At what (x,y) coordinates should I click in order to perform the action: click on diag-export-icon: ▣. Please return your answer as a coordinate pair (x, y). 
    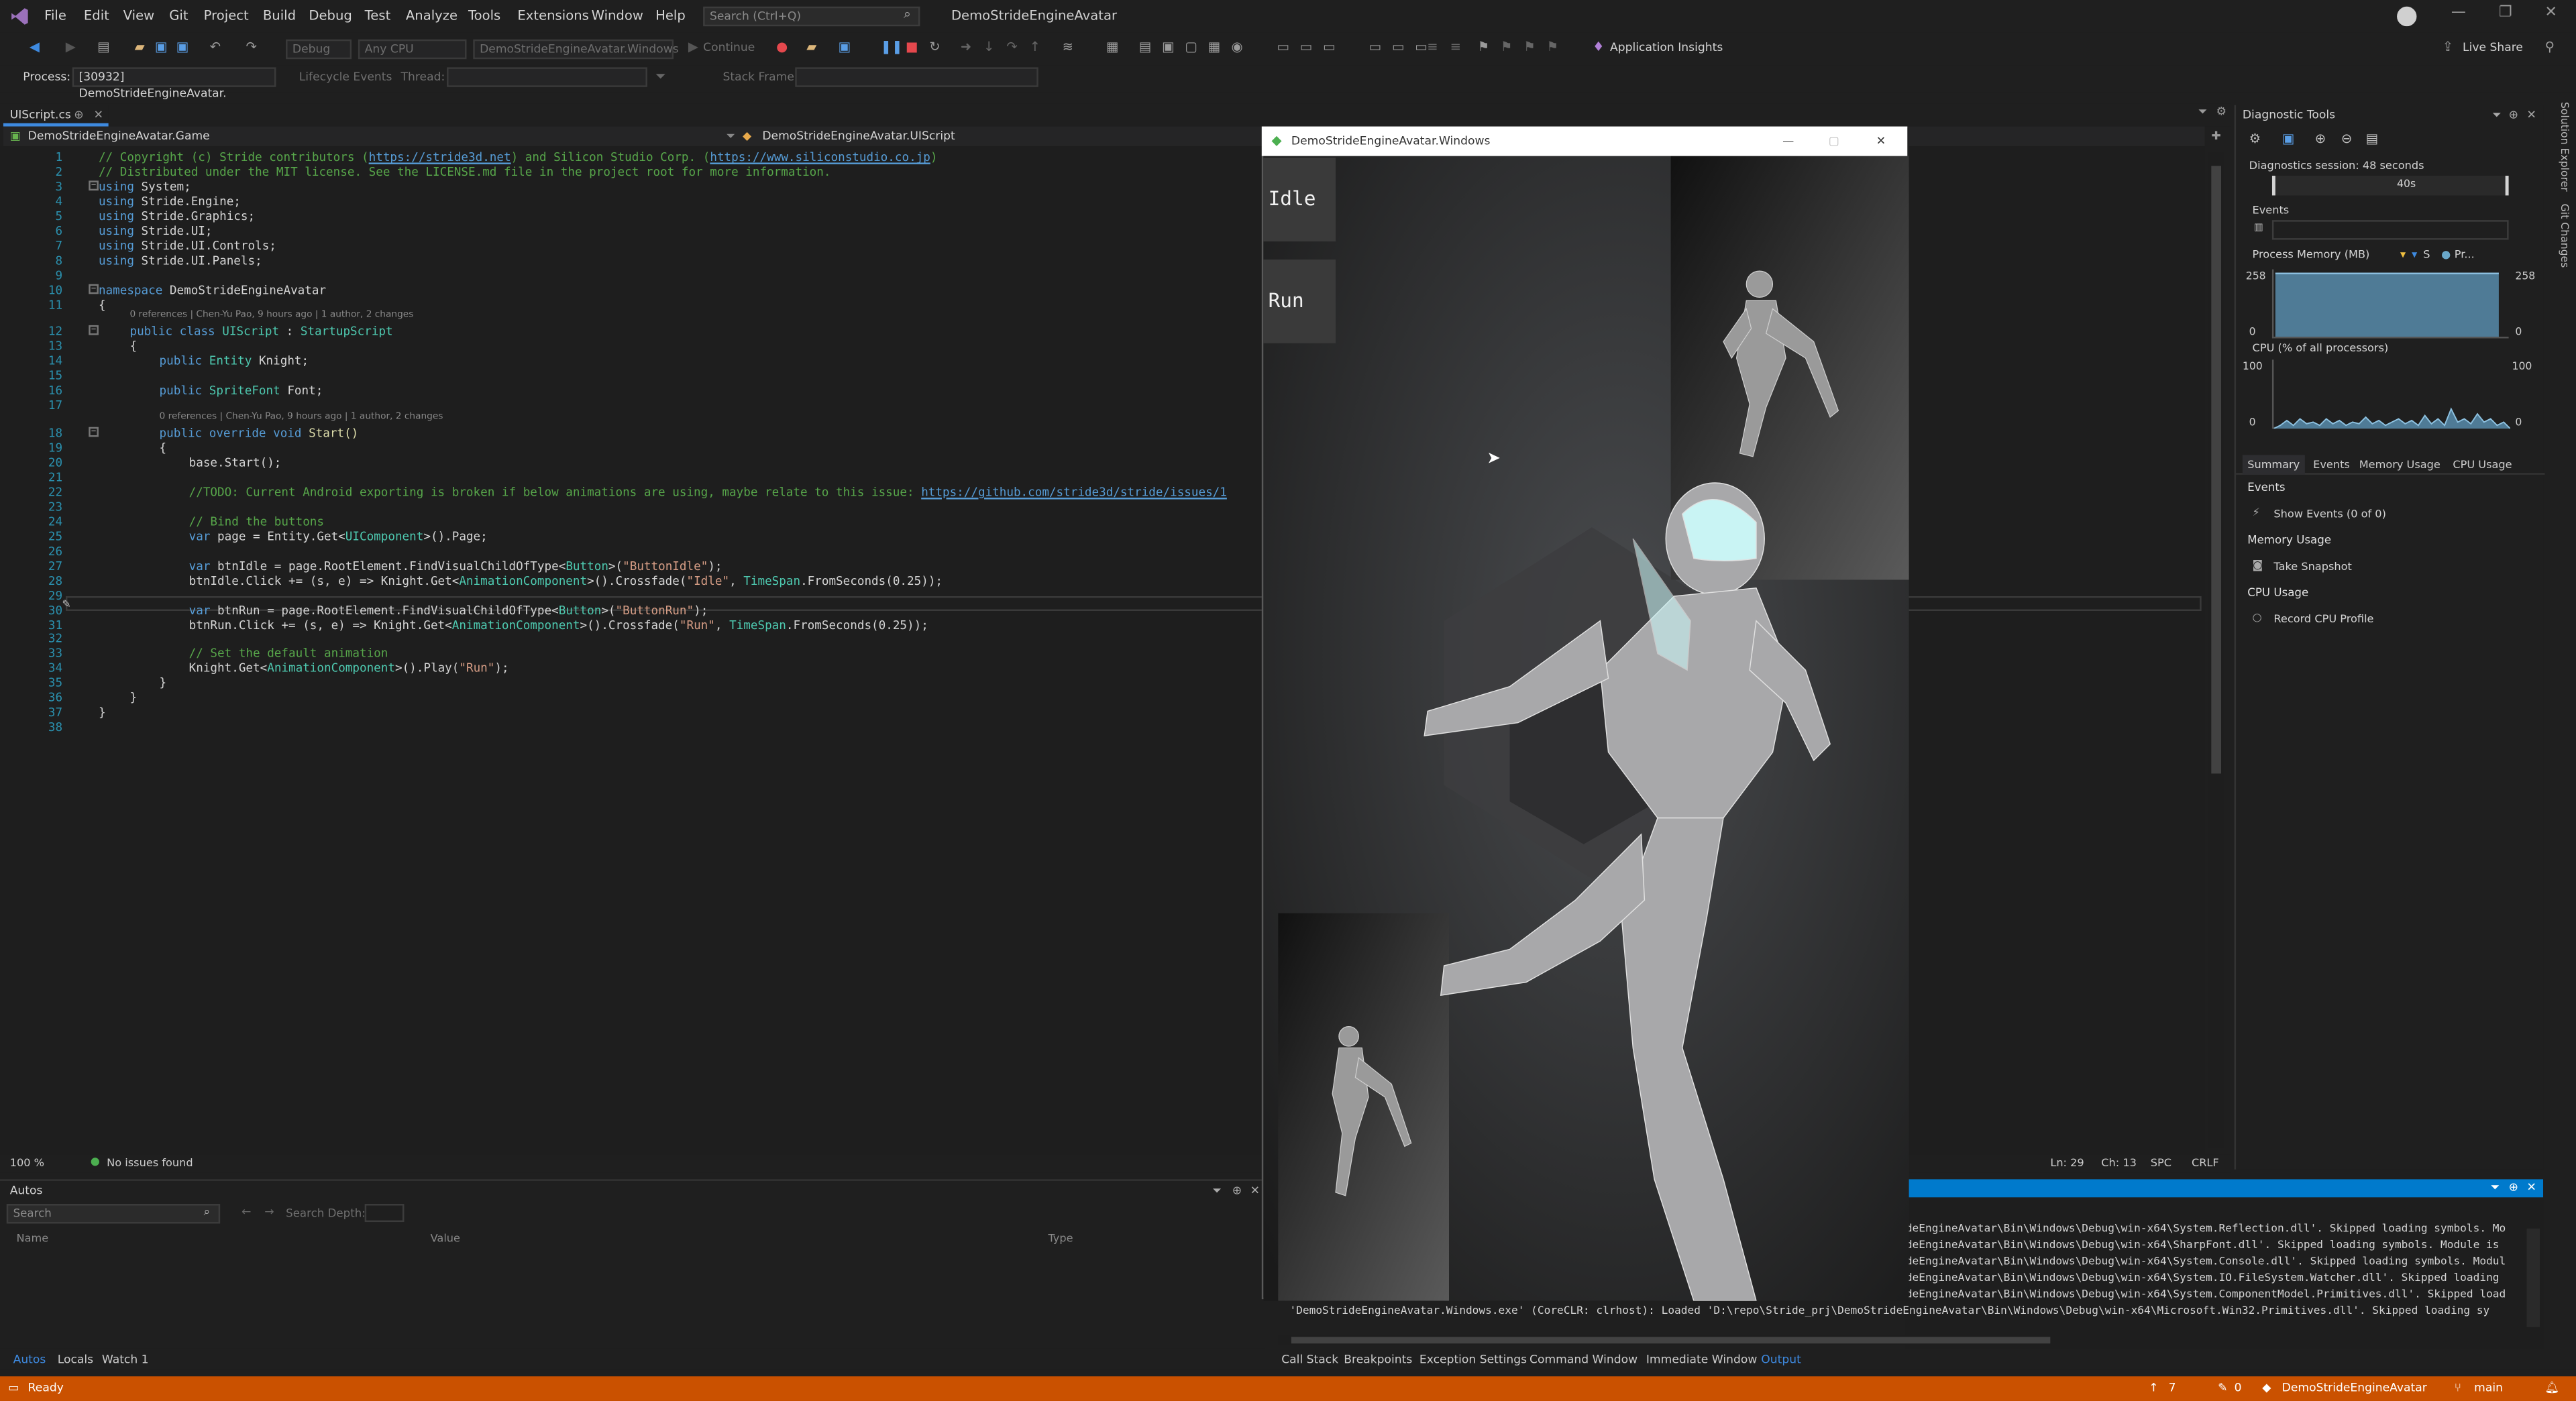
    Looking at the image, I should click on (2288, 138).